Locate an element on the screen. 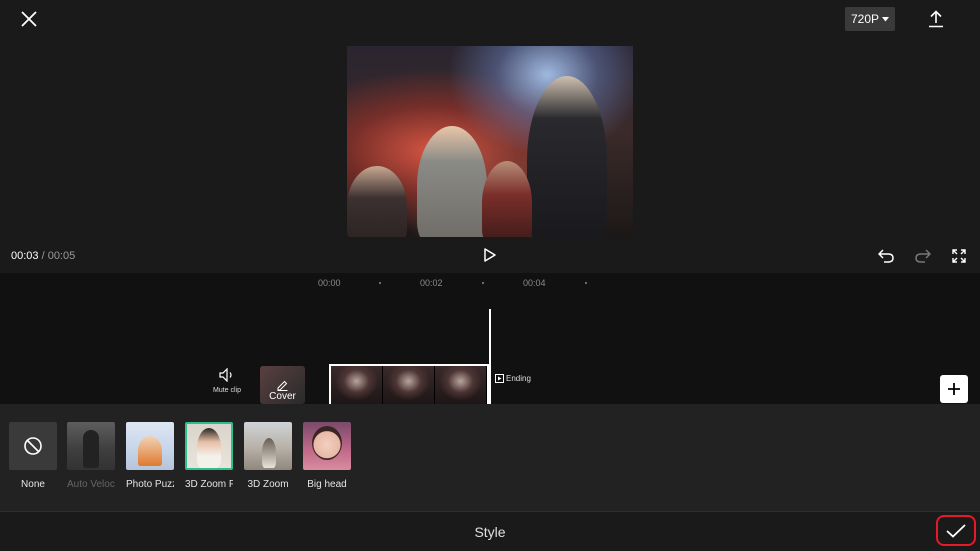 The height and width of the screenshot is (551, 980). upload-icon is located at coordinates (936, 19).